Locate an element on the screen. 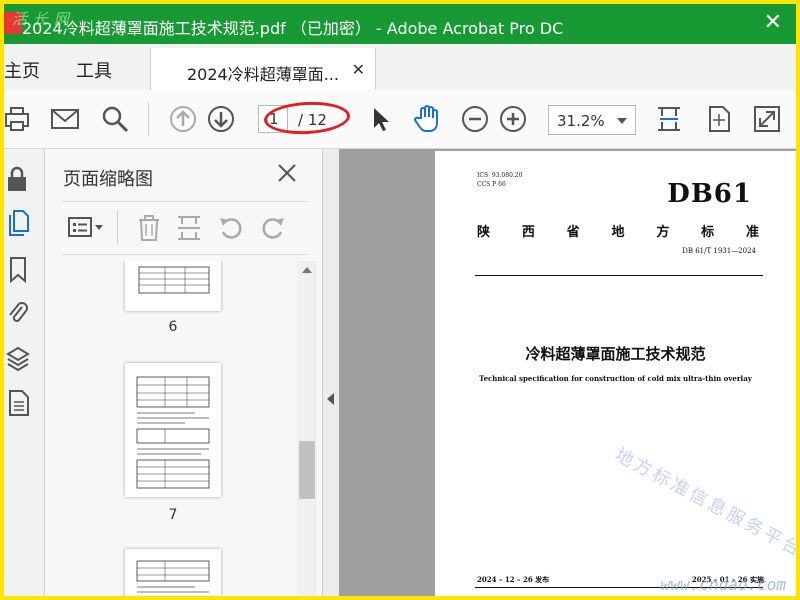  search-icon is located at coordinates (115, 119).